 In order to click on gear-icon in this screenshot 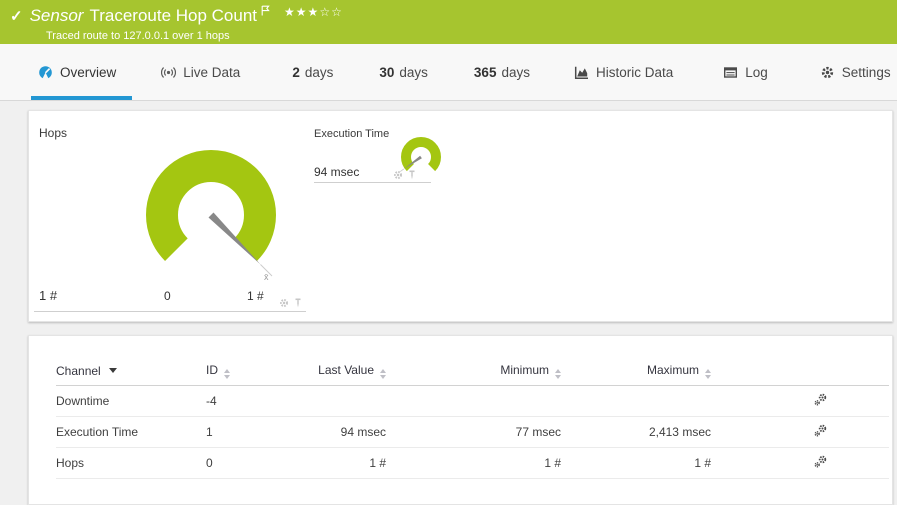, I will do `click(827, 72)`.